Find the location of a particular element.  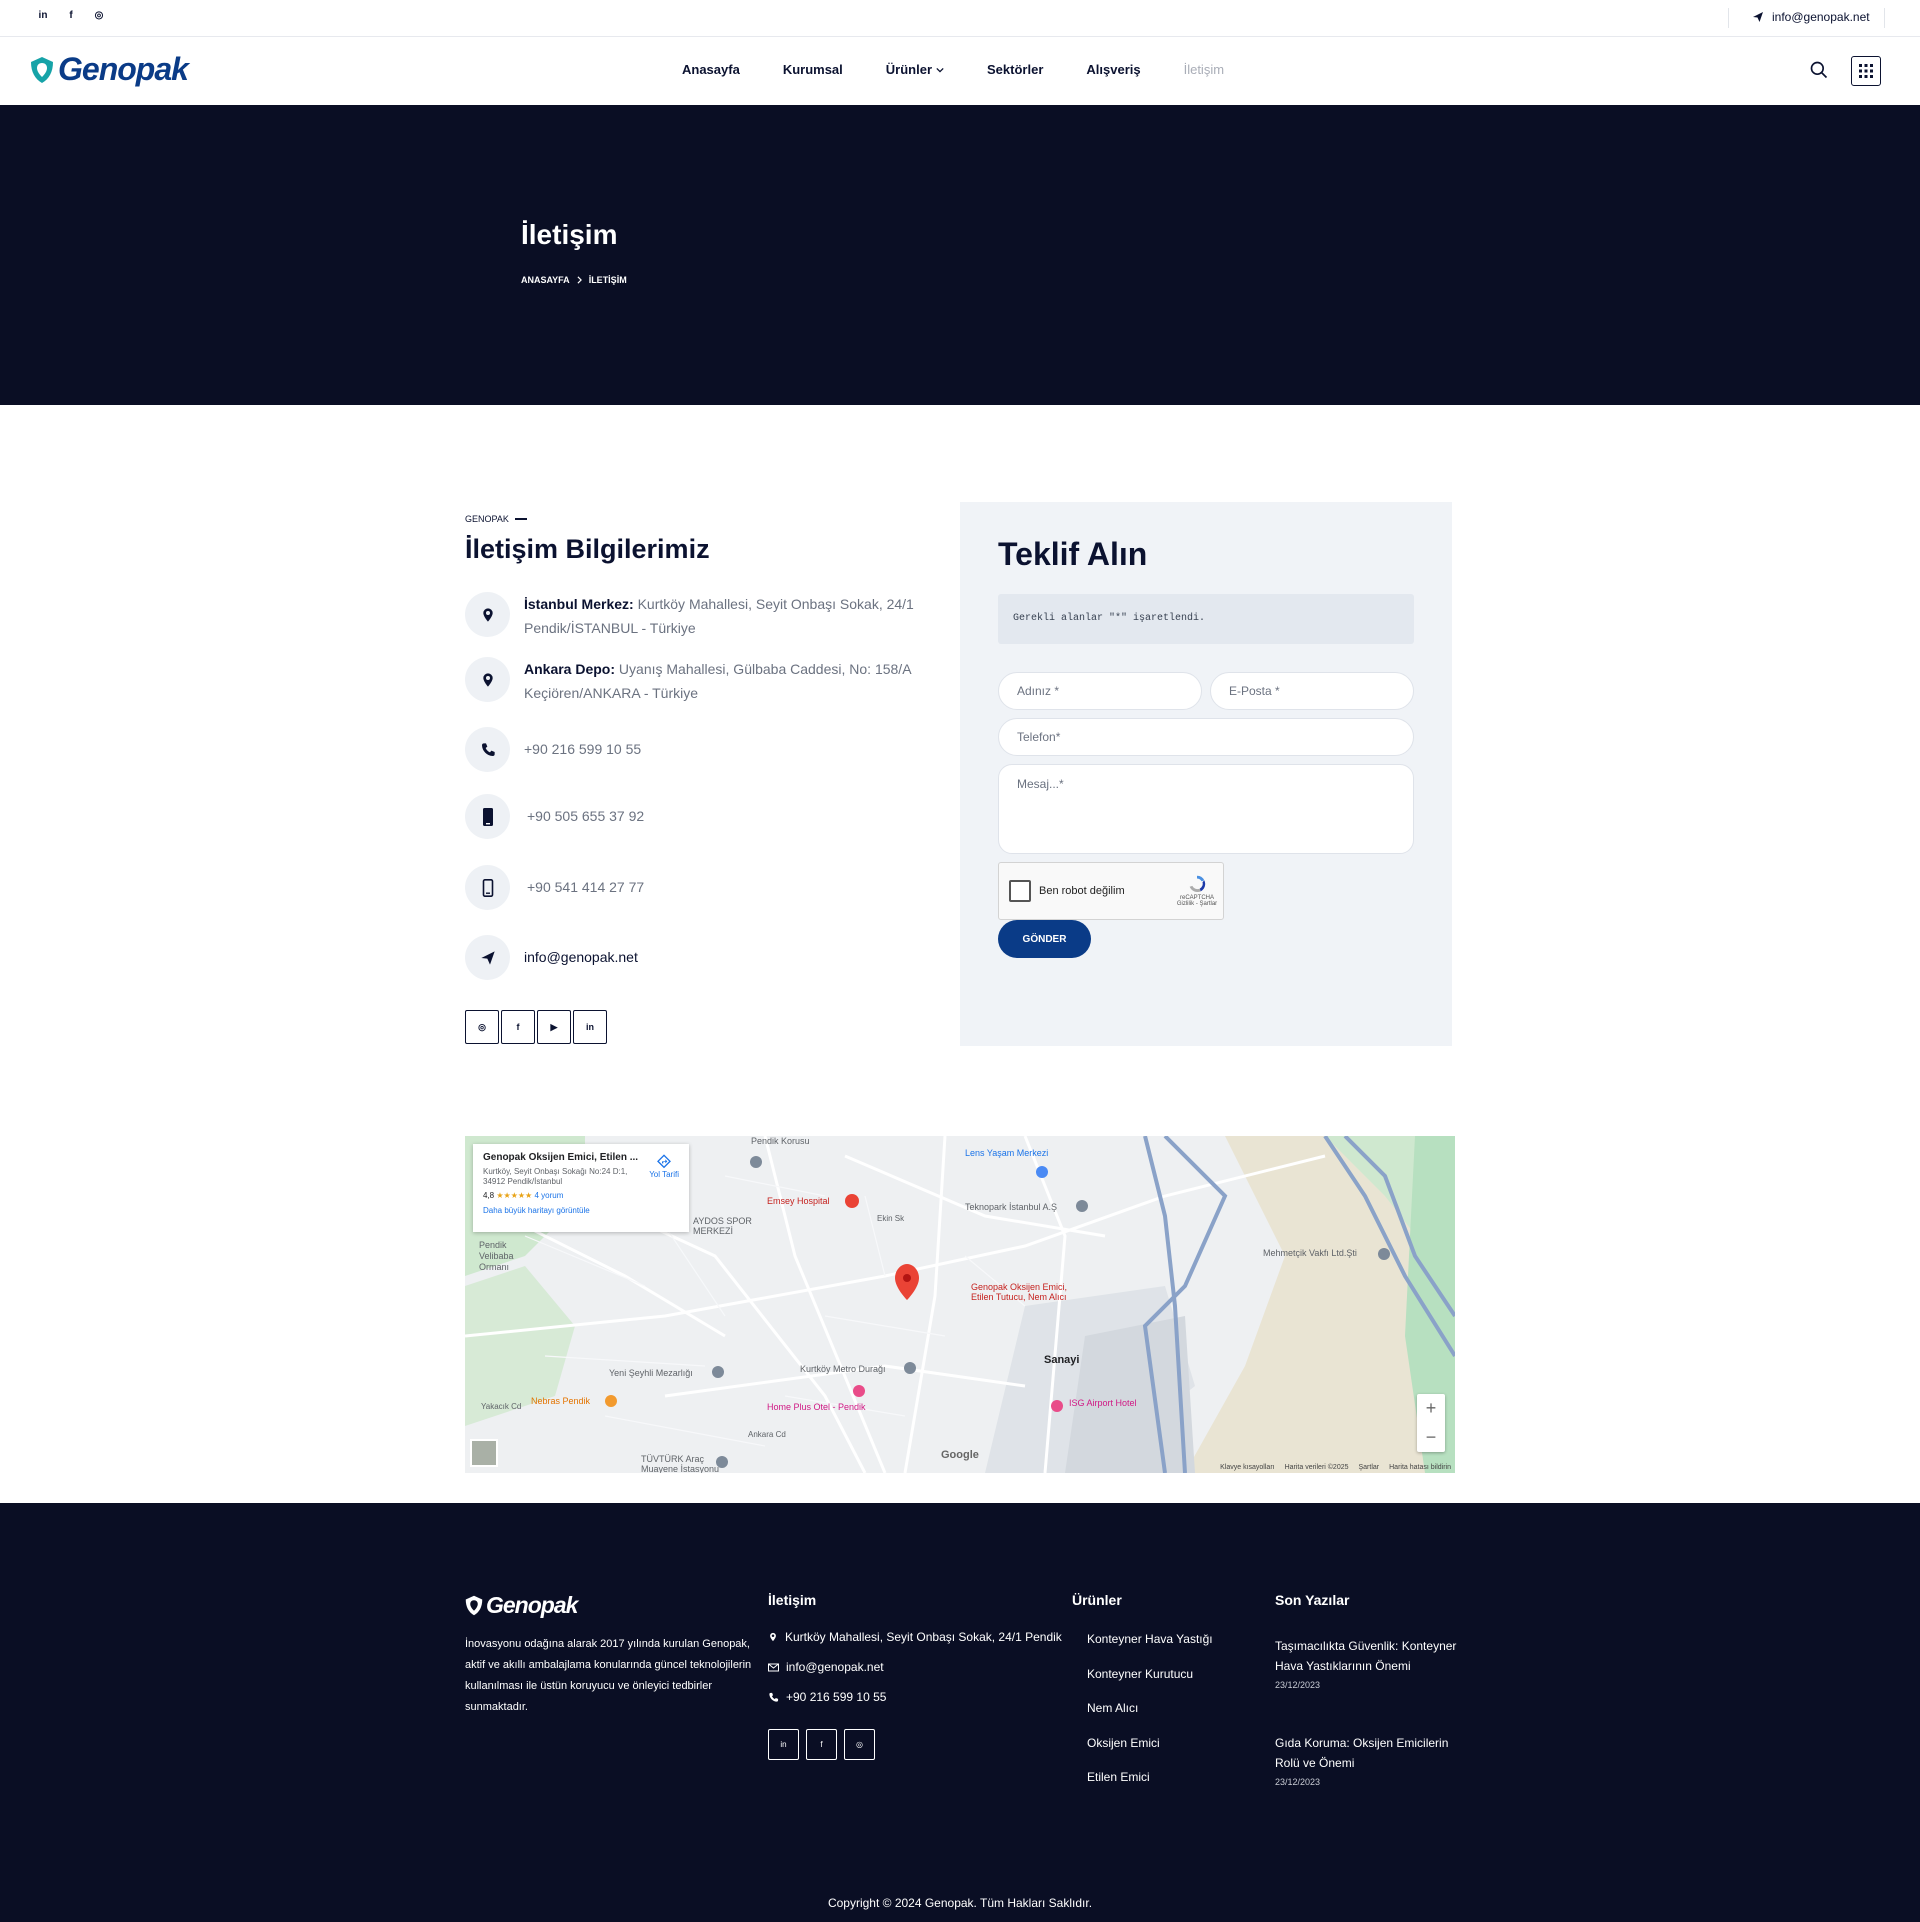

footer-logo: Genopak is located at coordinates (521, 1605).